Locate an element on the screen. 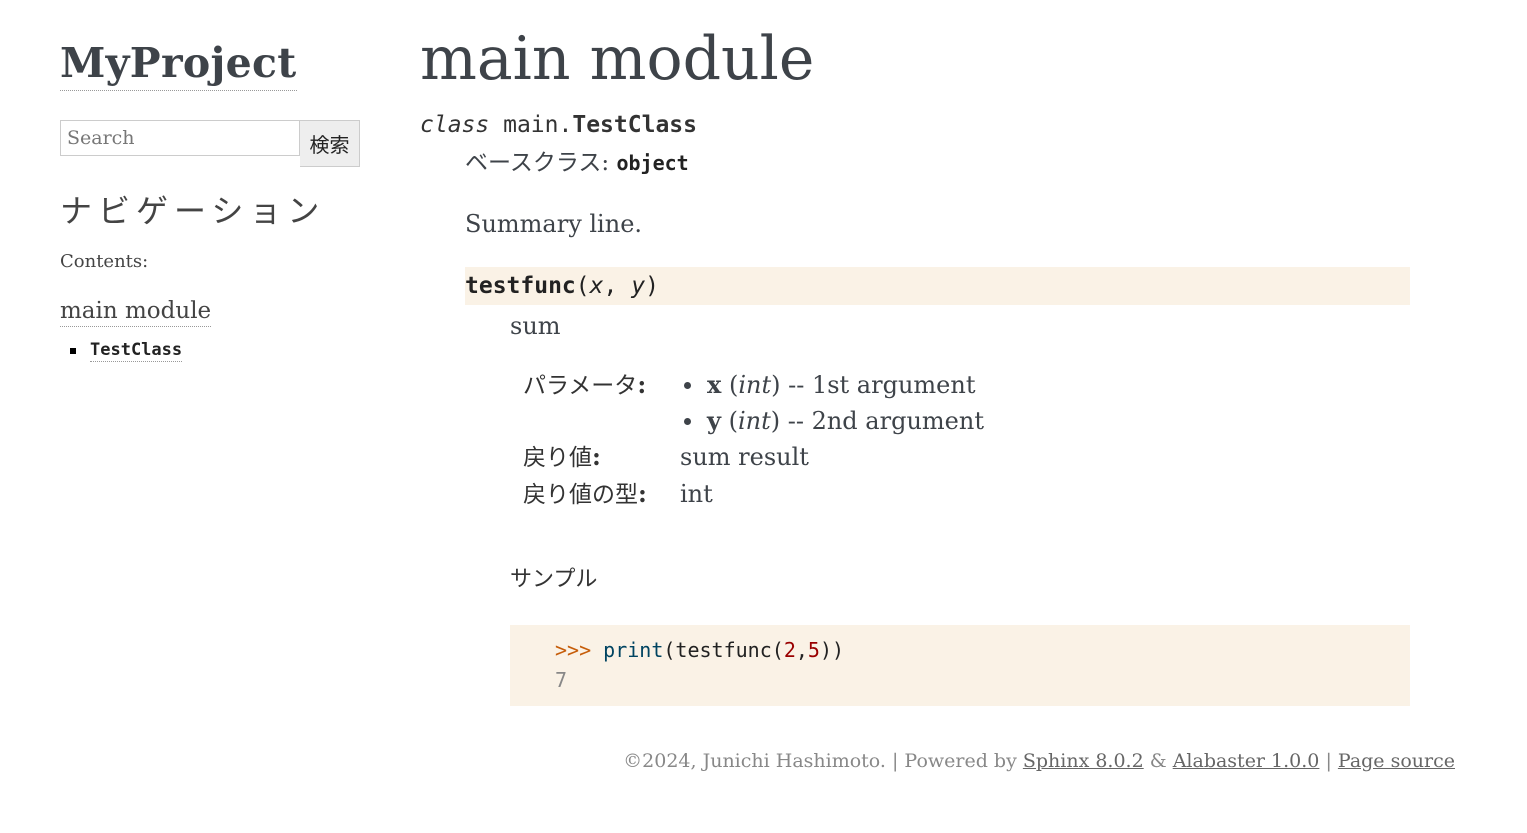 This screenshot has height=833, width=1527. square-bullet-icon is located at coordinates (73, 350).